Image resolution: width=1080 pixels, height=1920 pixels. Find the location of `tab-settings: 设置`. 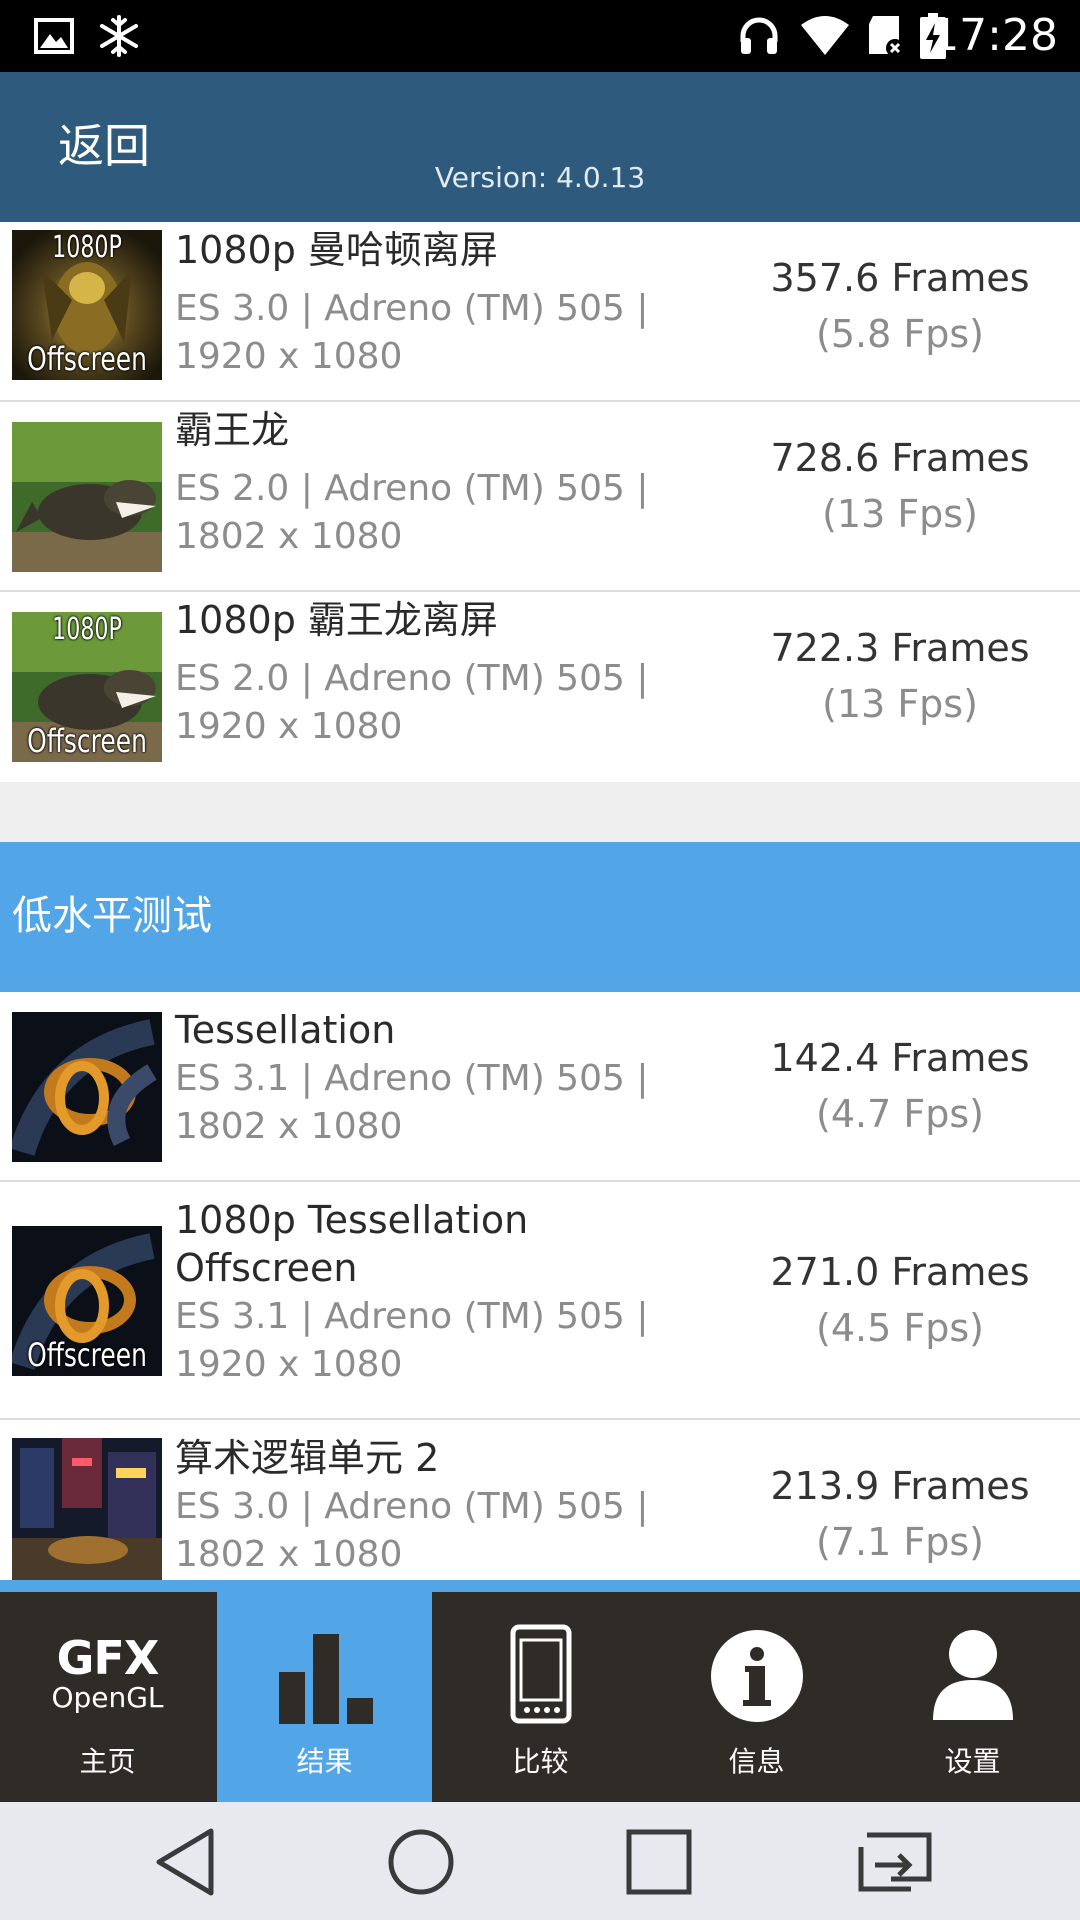

tab-settings: 设置 is located at coordinates (972, 1697).